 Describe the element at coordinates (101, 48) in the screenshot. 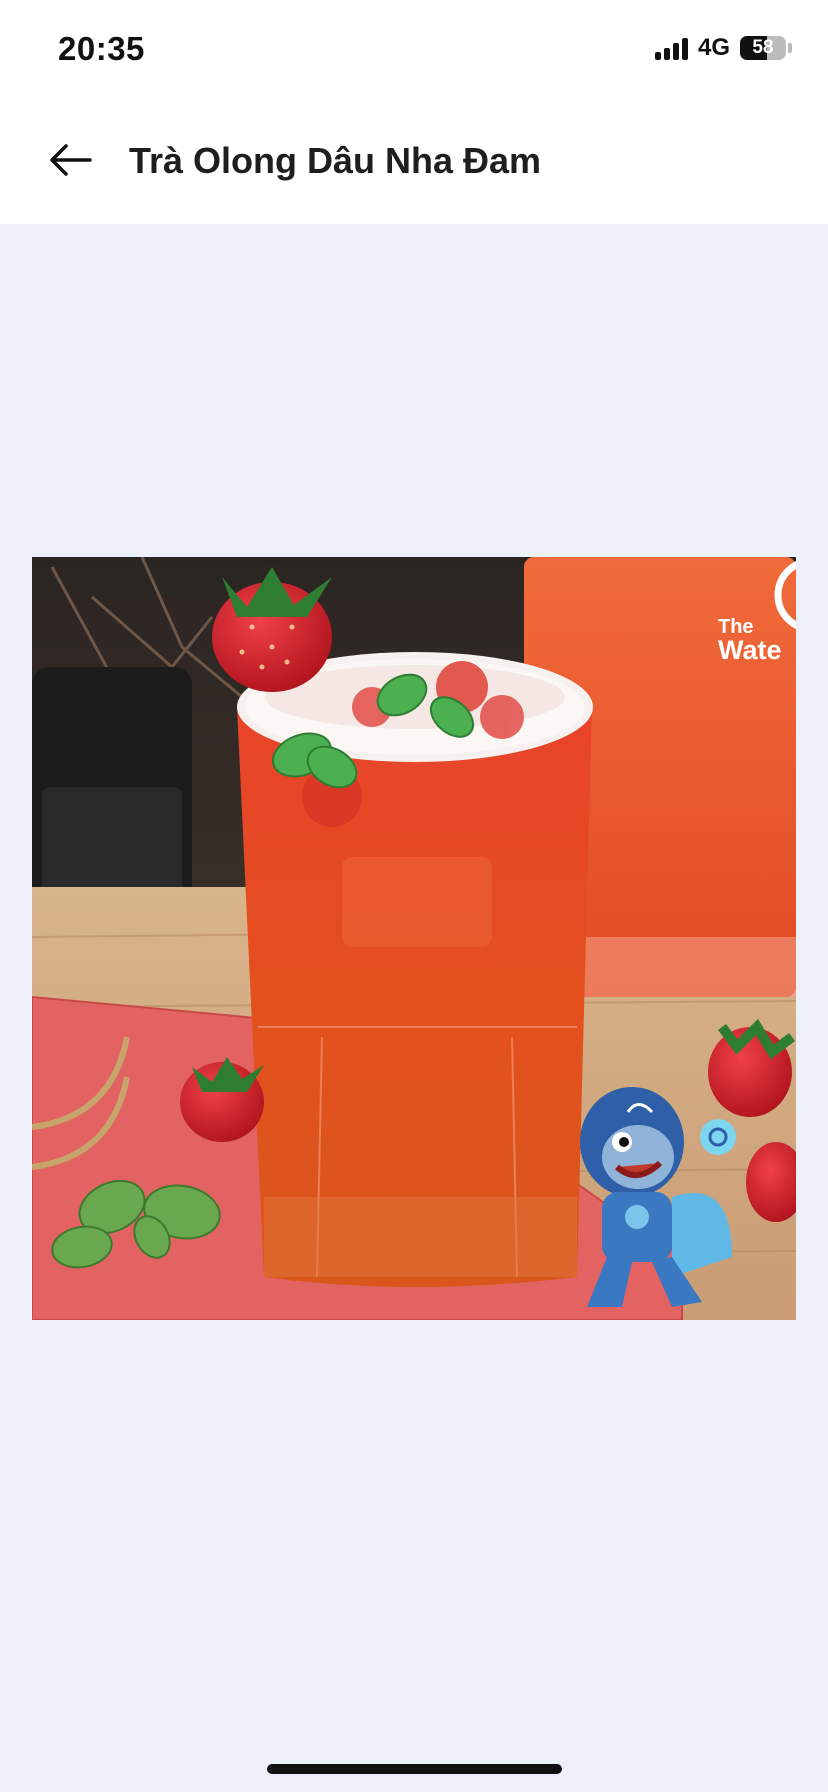

I see `status-time: 20:35` at that location.